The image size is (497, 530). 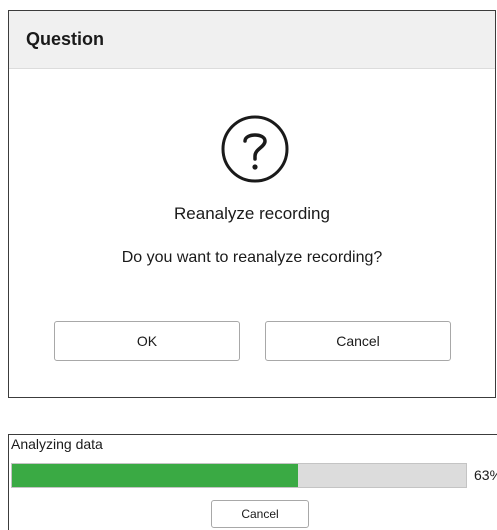 I want to click on dialog-heading: Reanalyze recording, so click(x=252, y=213).